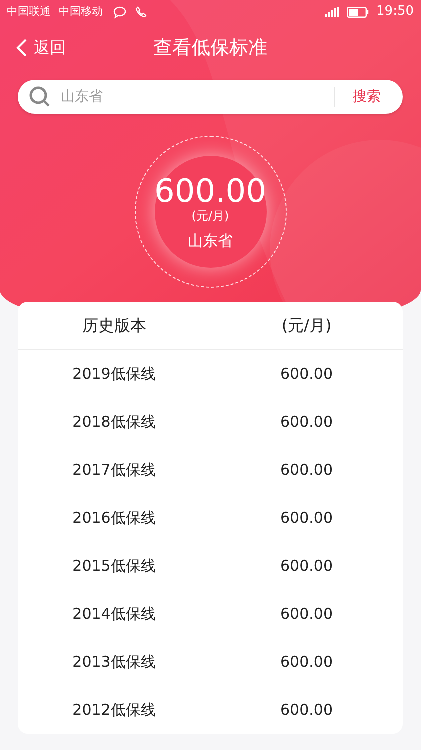  Describe the element at coordinates (367, 97) in the screenshot. I see `search-button: 搜索` at that location.